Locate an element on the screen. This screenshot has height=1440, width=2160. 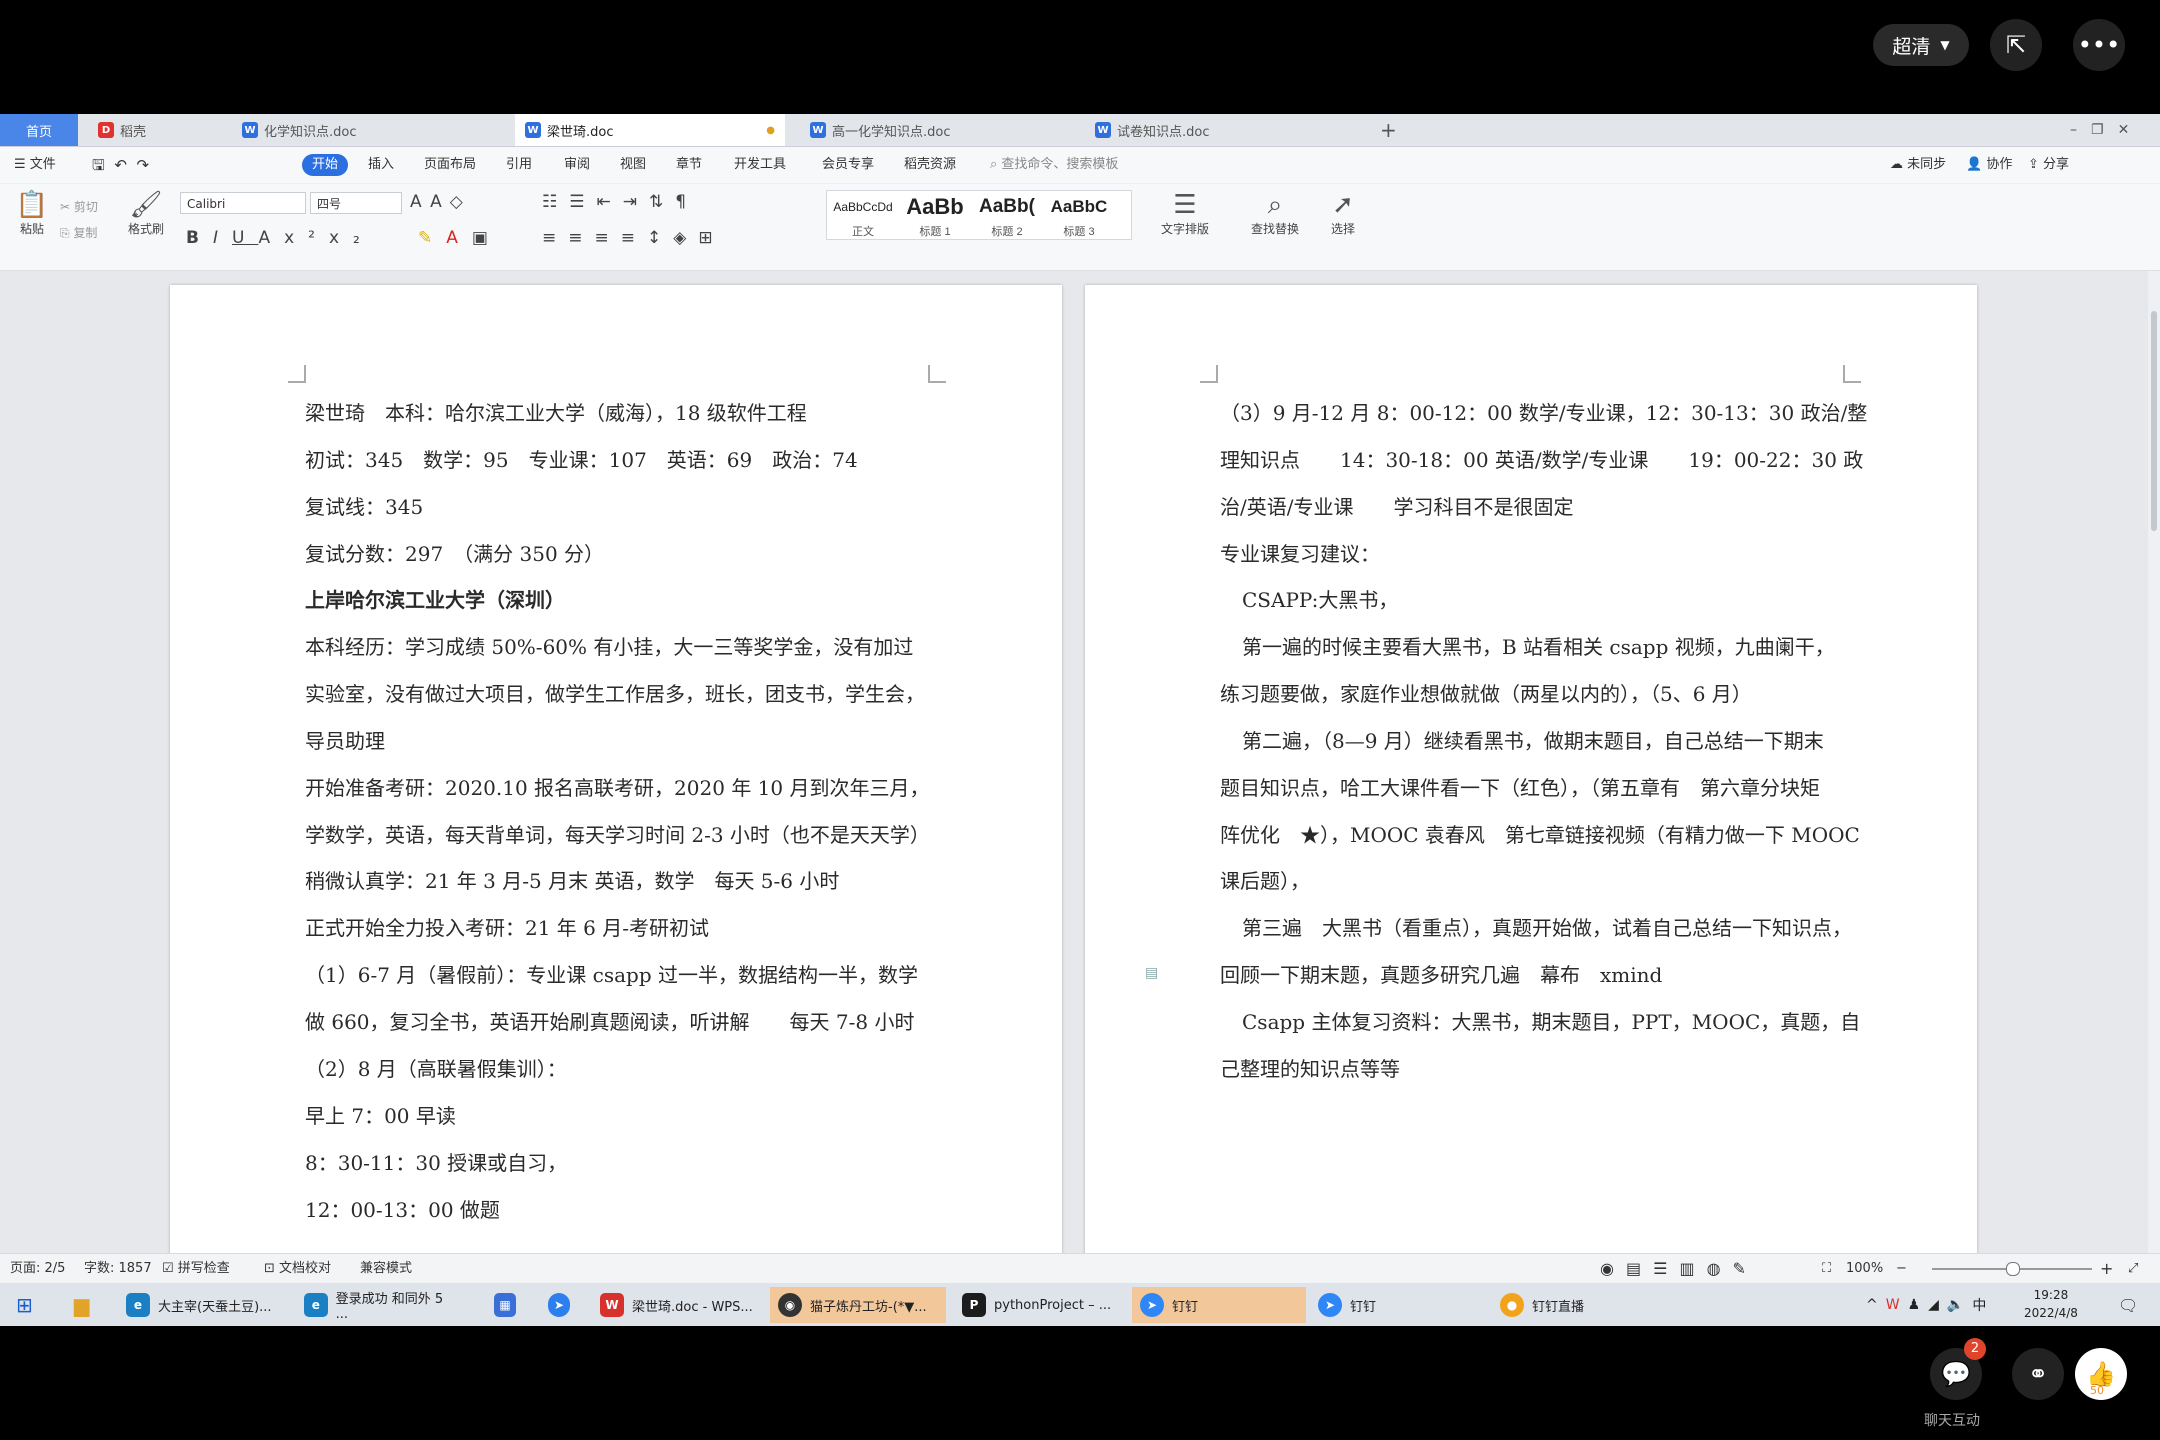
tab-doc-active: W 梁世琦.doc ● is located at coordinates (650, 130).